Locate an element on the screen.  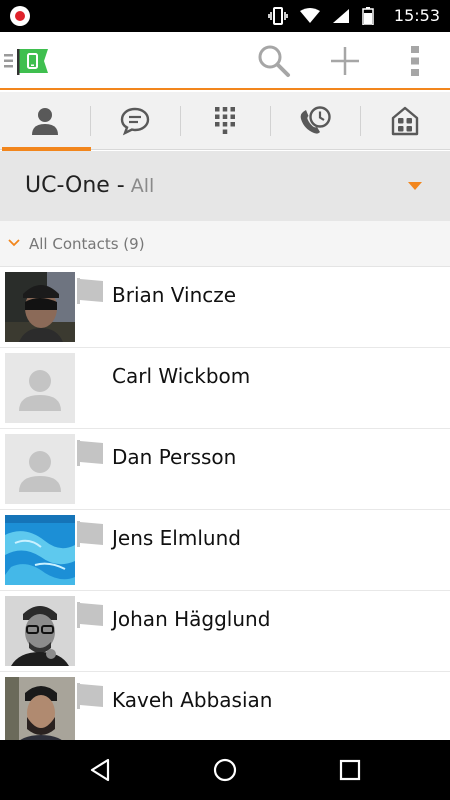
back-button is located at coordinates (100, 770).